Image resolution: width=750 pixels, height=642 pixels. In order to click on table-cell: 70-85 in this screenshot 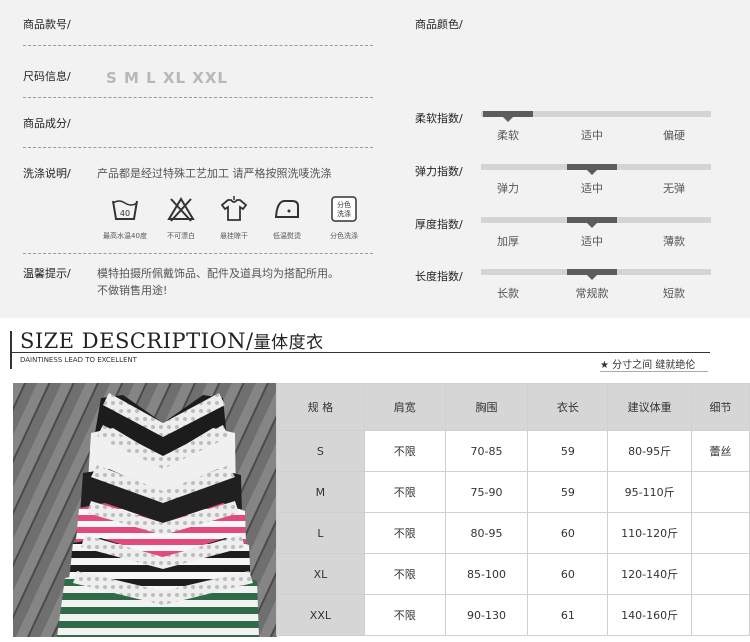, I will do `click(486, 451)`.